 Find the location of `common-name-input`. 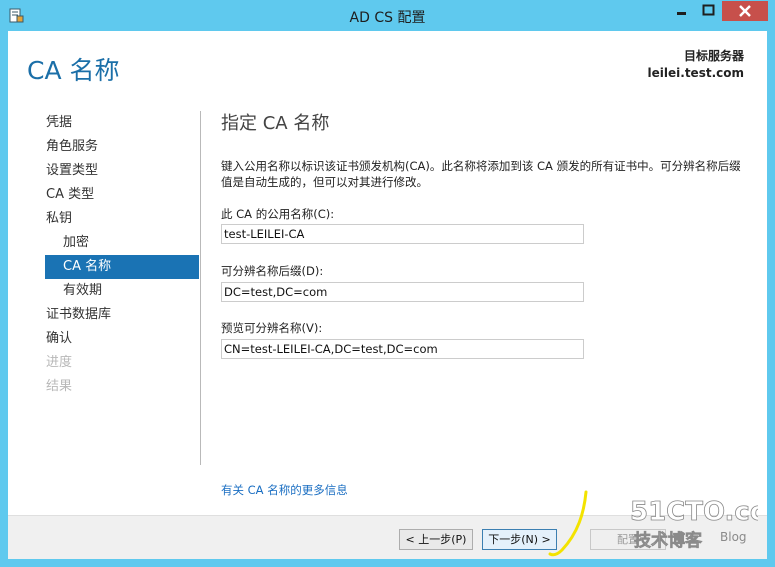

common-name-input is located at coordinates (402, 234).